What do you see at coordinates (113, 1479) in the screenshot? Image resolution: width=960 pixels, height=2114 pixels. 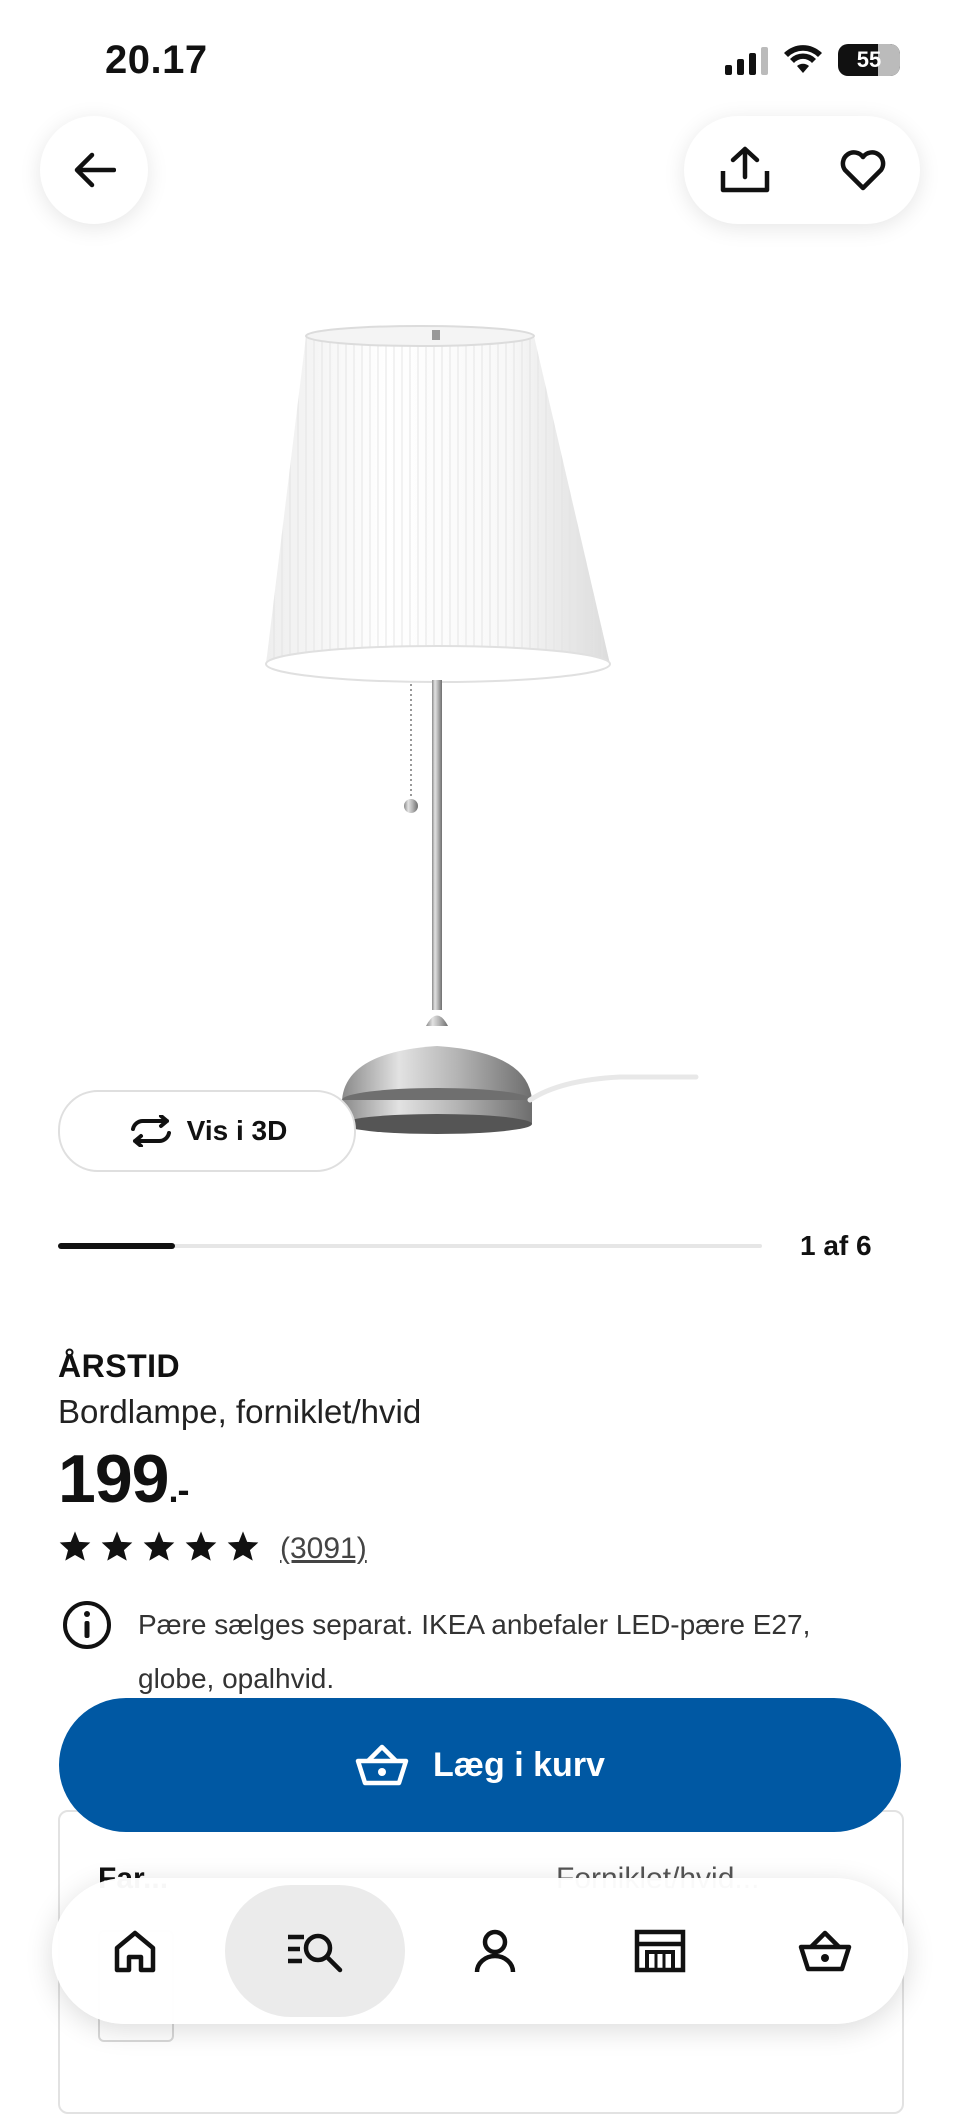 I see `price-value: 199` at bounding box center [113, 1479].